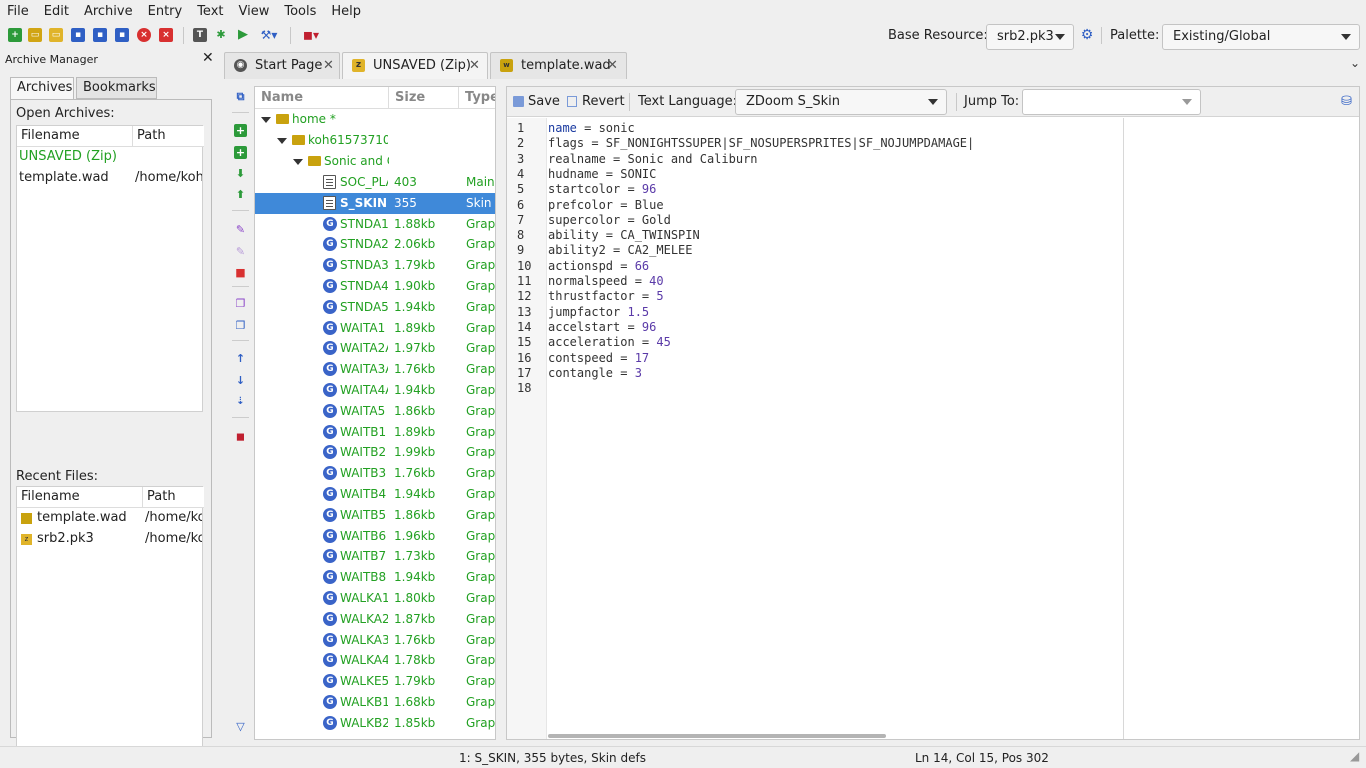 This screenshot has width=1366, height=768. I want to click on tree-entry-row: G WALKE5 1.79kb Grap, so click(375, 681).